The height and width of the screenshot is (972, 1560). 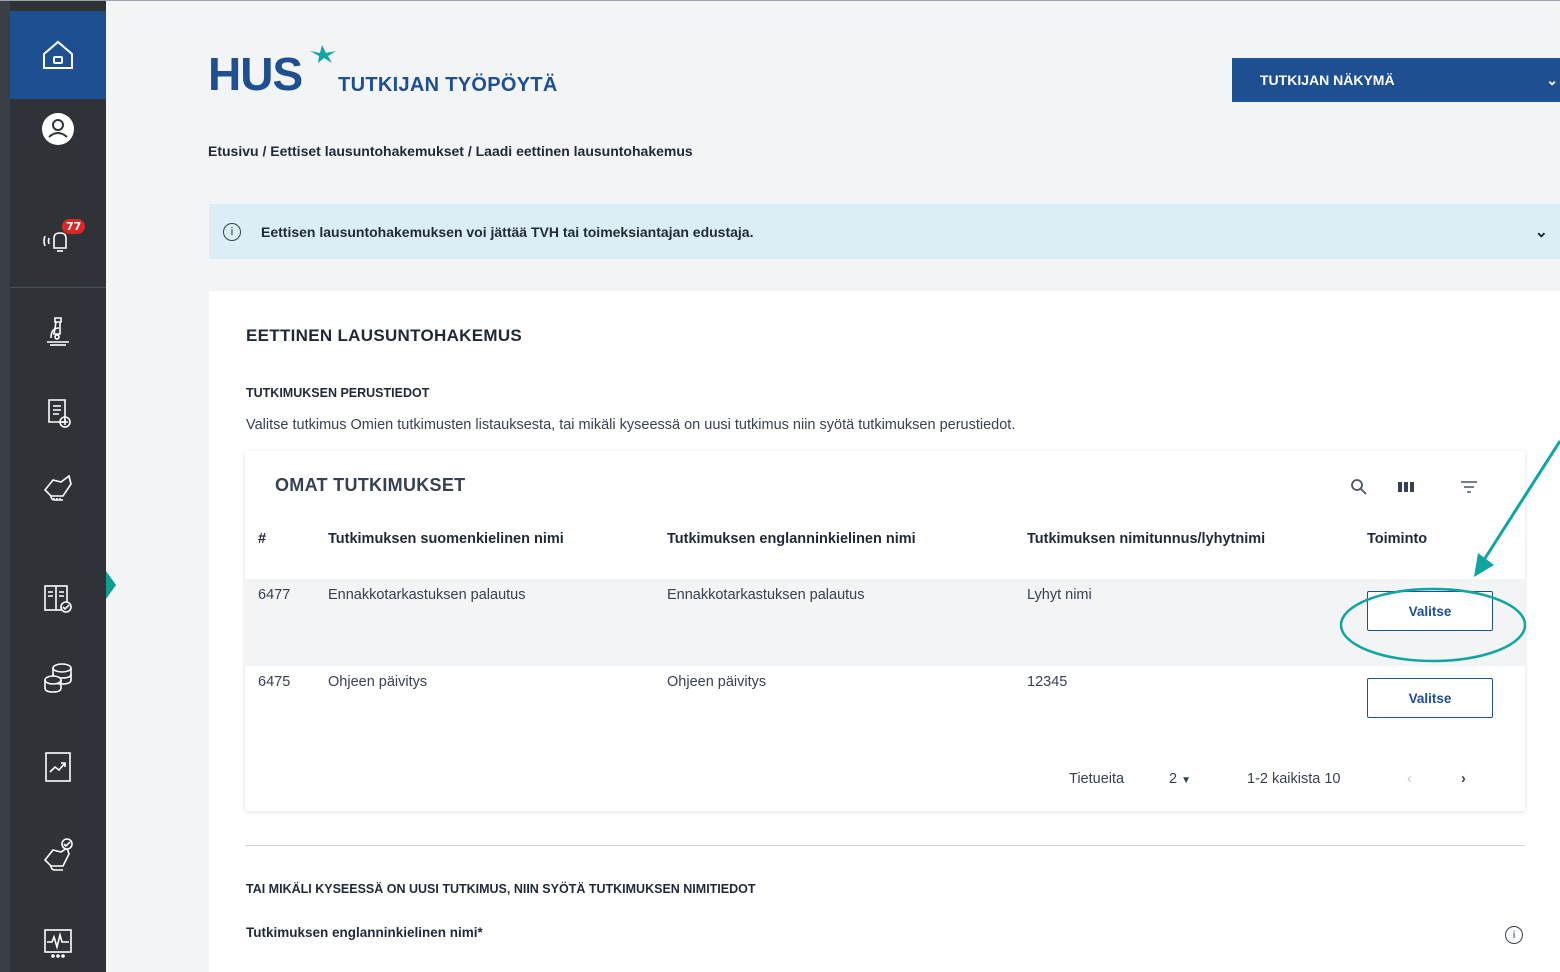 I want to click on sidebar-item-finance, so click(x=58, y=677).